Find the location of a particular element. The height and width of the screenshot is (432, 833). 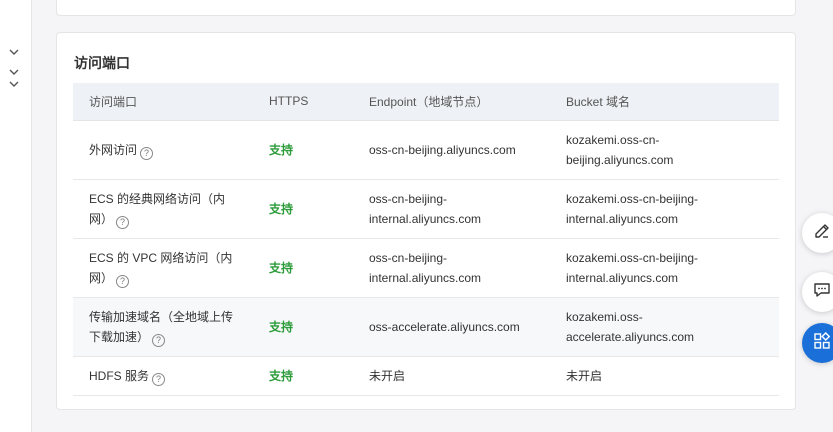

bucket-domain-text: 未开启 is located at coordinates (584, 375).